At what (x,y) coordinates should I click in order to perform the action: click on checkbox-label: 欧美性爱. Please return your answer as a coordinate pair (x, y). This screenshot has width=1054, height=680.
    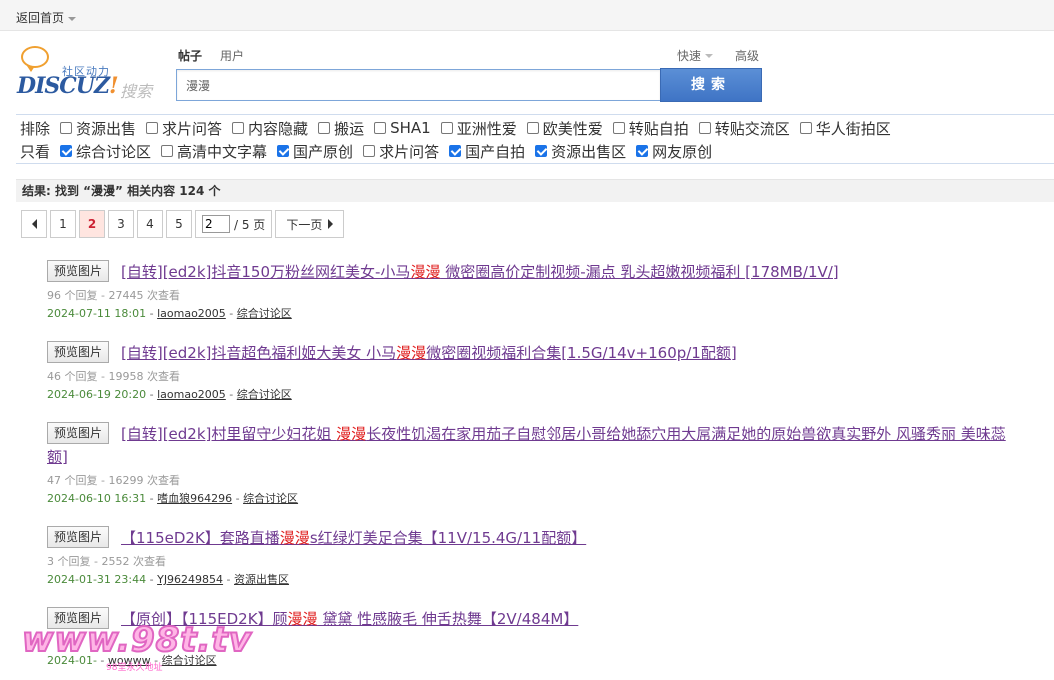
    Looking at the image, I should click on (572, 128).